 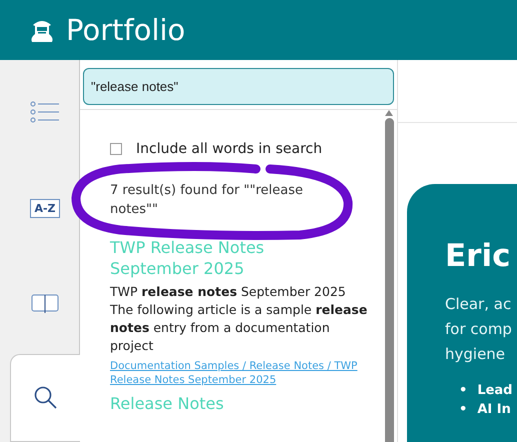 I want to click on search-icon, so click(x=46, y=398).